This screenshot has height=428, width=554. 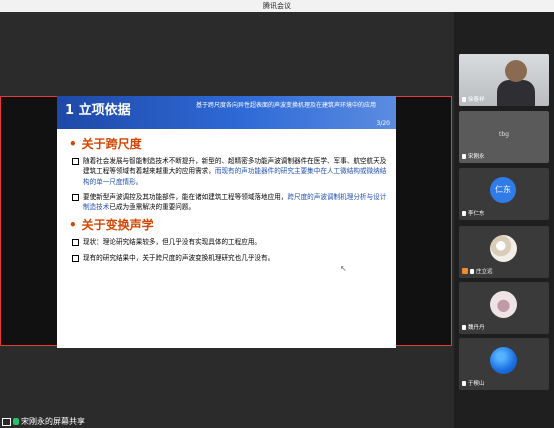 What do you see at coordinates (6, 421) in the screenshot?
I see `screen-icon` at bounding box center [6, 421].